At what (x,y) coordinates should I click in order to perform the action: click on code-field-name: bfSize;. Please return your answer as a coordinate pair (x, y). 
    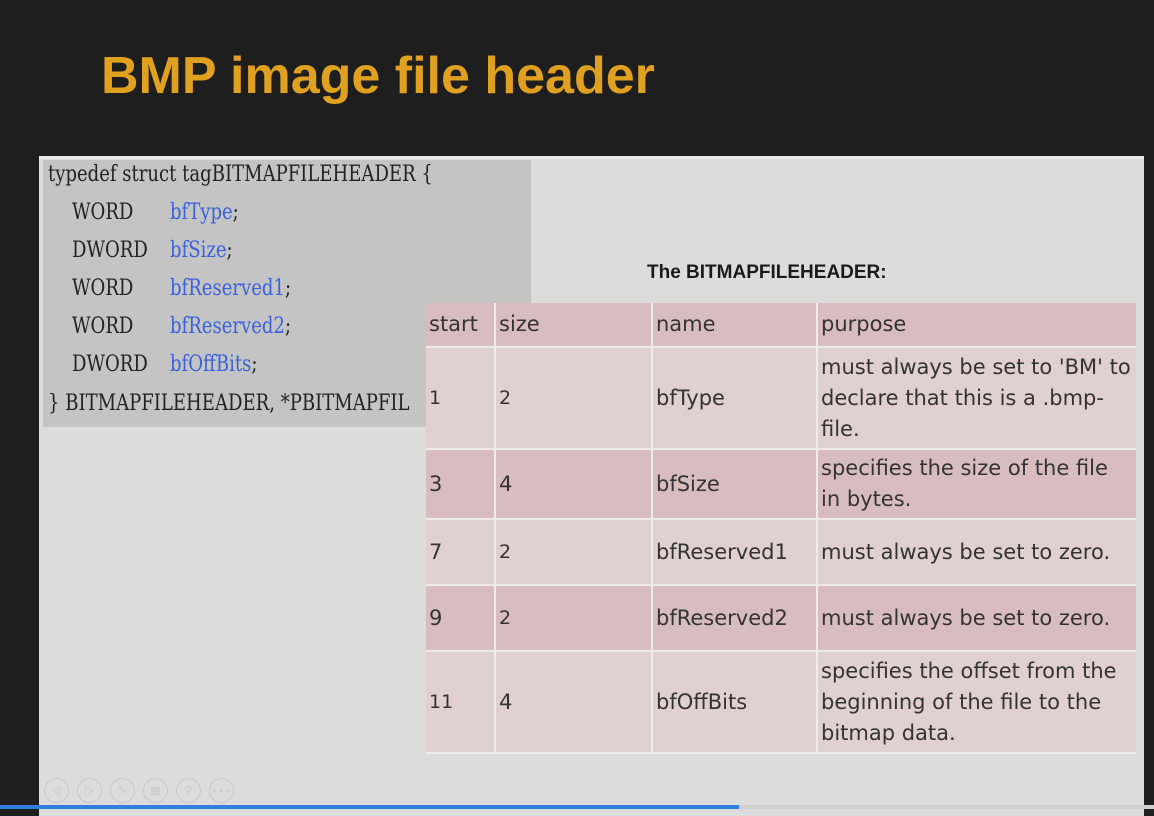
    Looking at the image, I should click on (201, 250).